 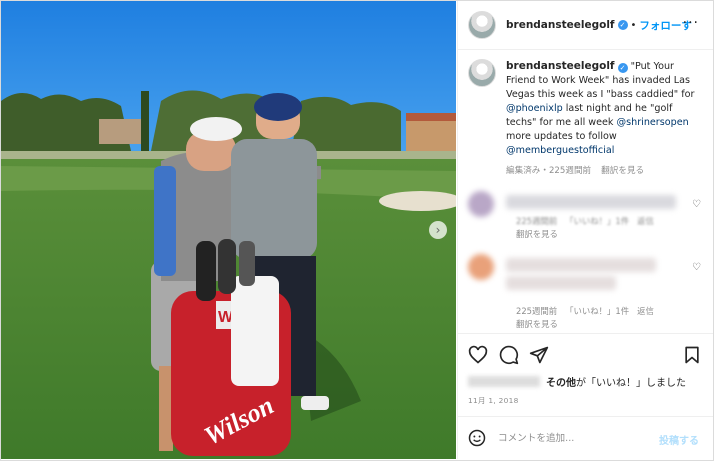 What do you see at coordinates (691, 23) in the screenshot?
I see `more-options-icon: ···` at bounding box center [691, 23].